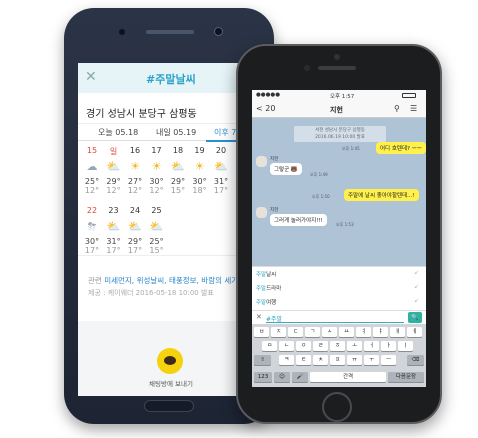 The height and width of the screenshot is (438, 478). What do you see at coordinates (398, 332) in the screenshot?
I see `keyboard-key: ㅐ` at bounding box center [398, 332].